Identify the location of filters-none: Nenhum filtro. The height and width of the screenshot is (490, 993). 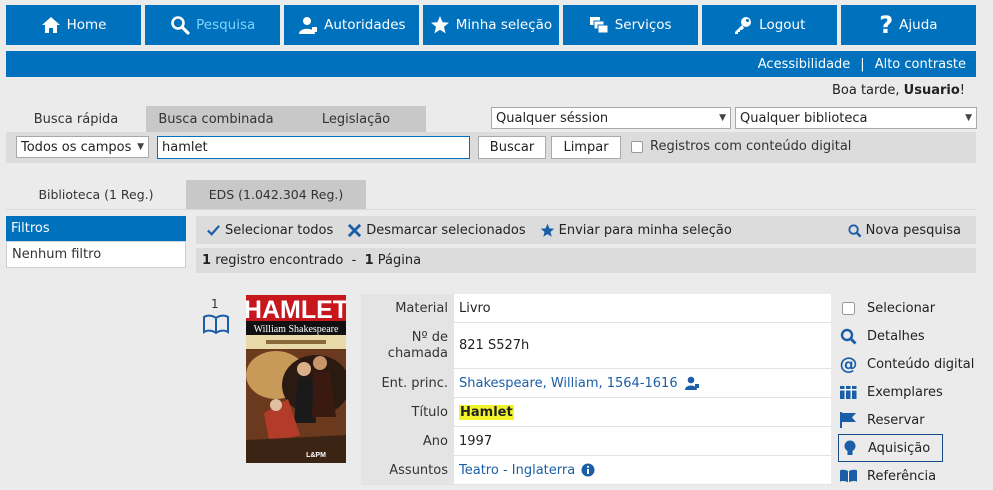
(96, 254).